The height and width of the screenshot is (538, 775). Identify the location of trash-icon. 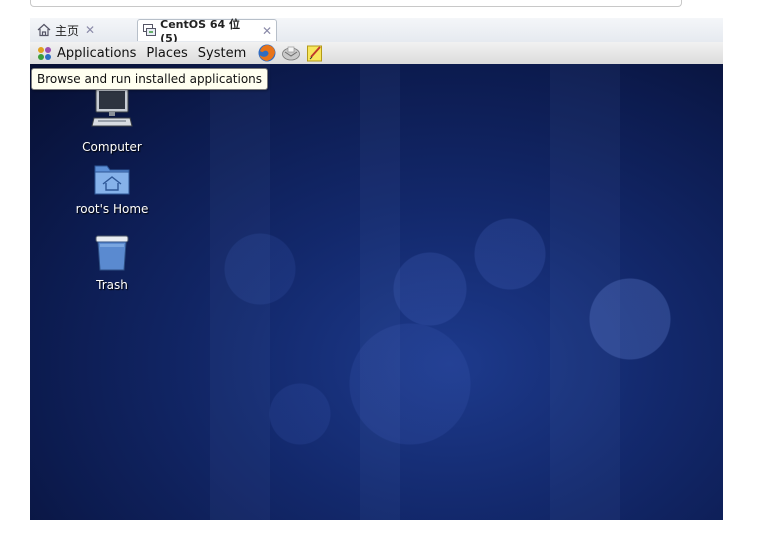
(112, 254).